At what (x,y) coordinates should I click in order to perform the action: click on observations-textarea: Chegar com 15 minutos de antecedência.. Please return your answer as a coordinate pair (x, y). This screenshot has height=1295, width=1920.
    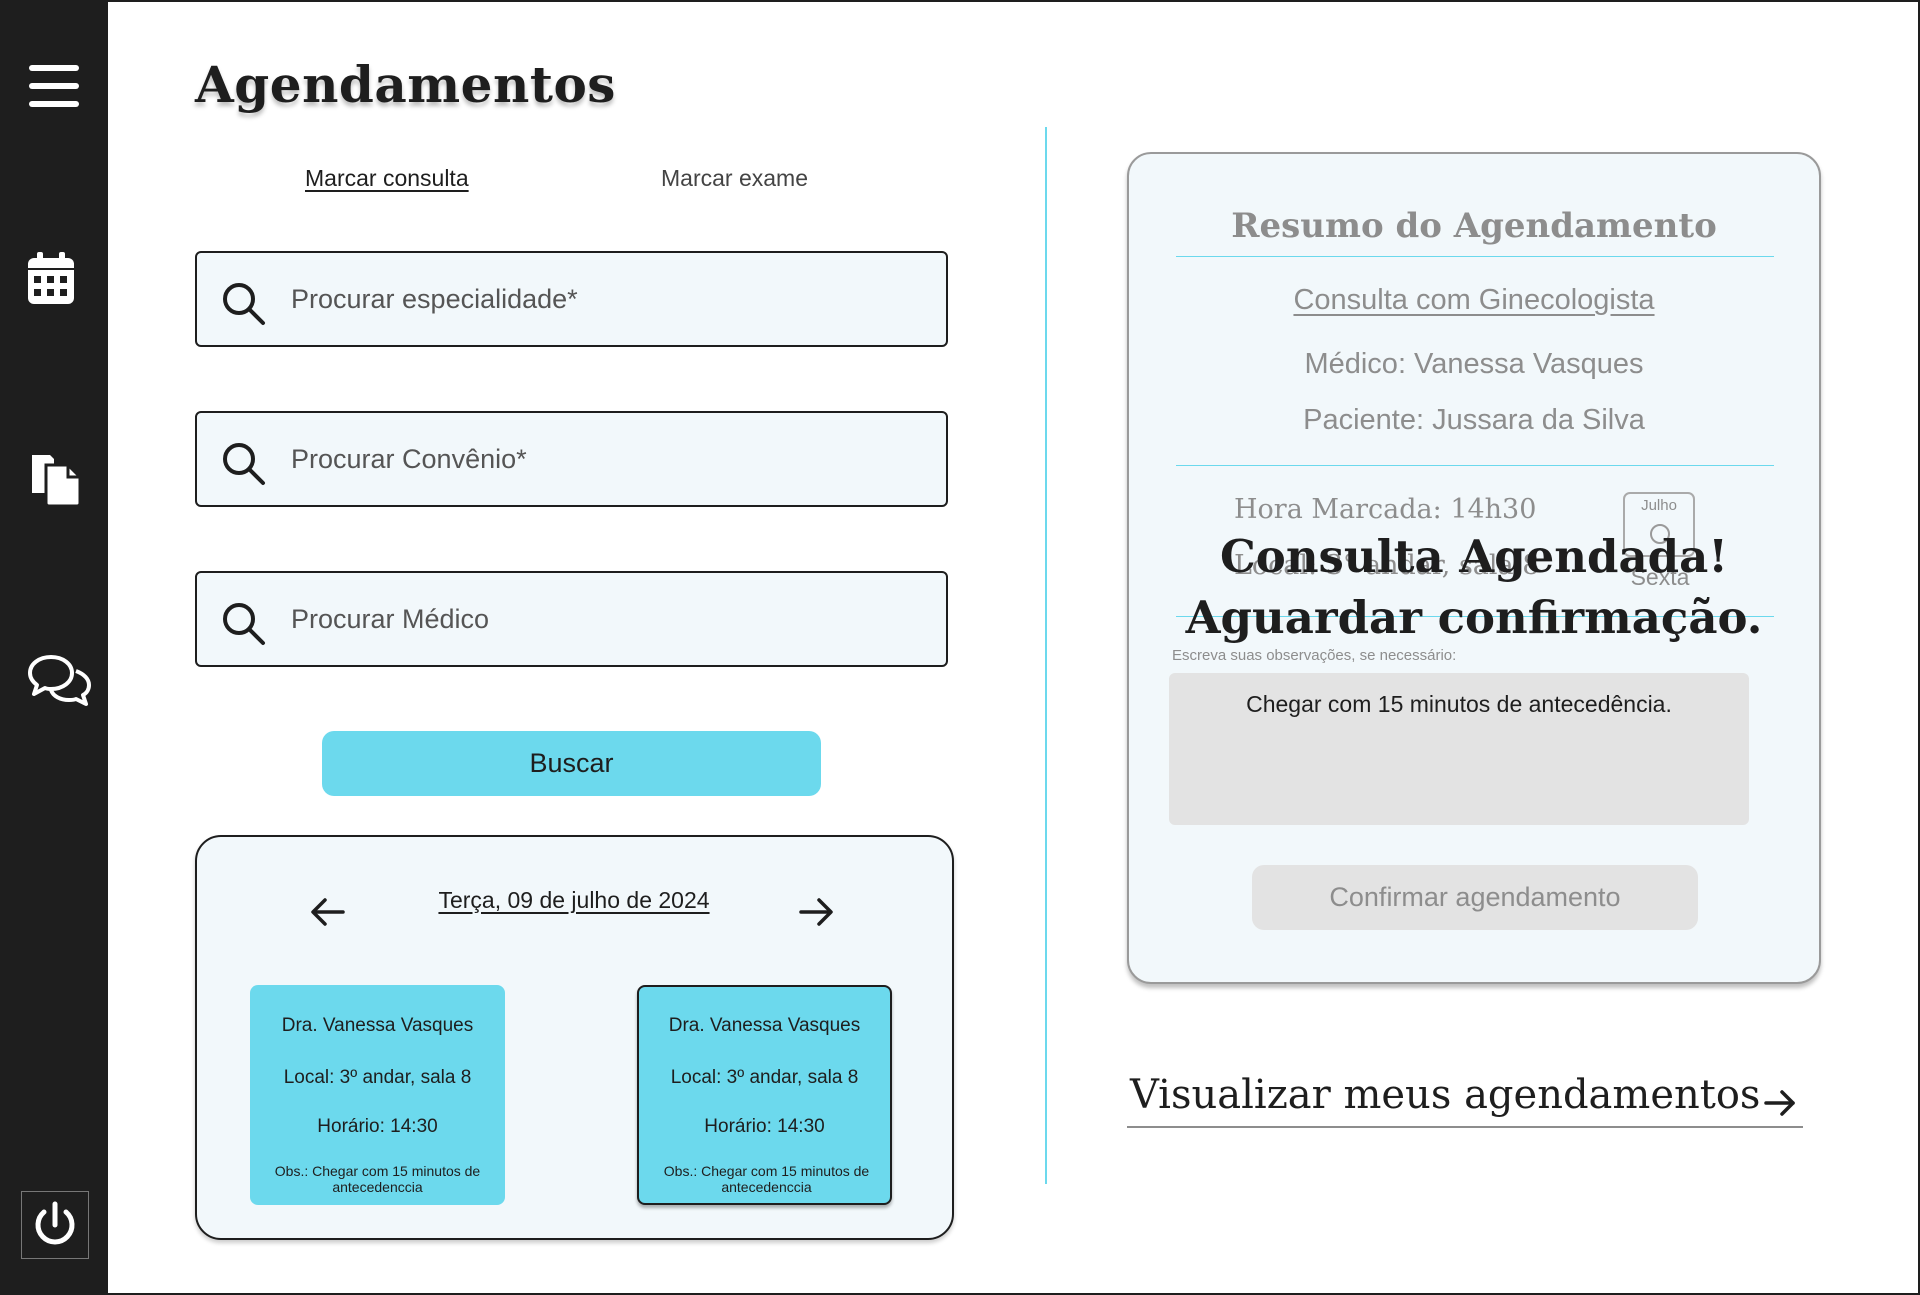
    Looking at the image, I should click on (1459, 749).